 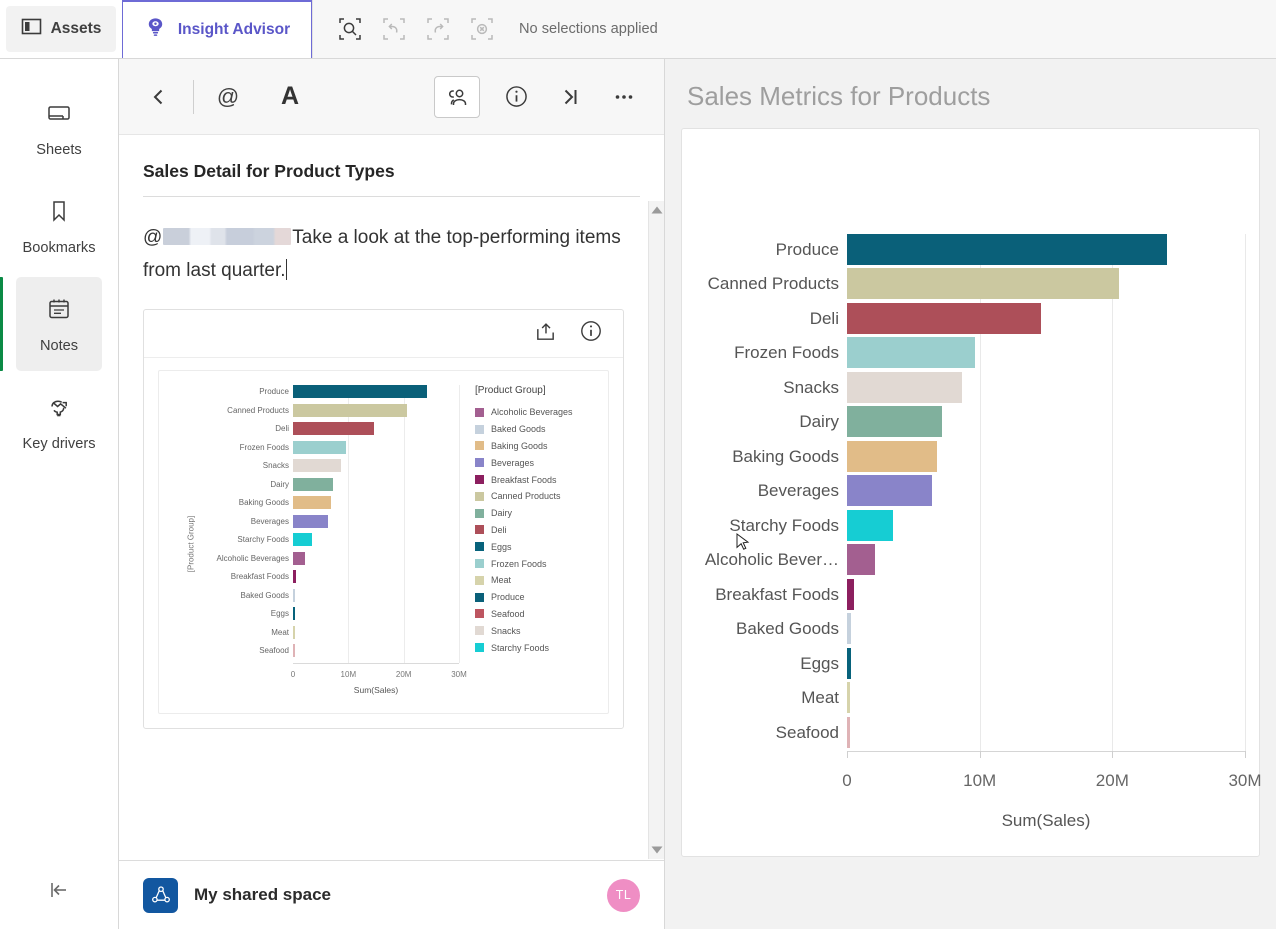 What do you see at coordinates (159, 97) in the screenshot?
I see `chevron-left-icon` at bounding box center [159, 97].